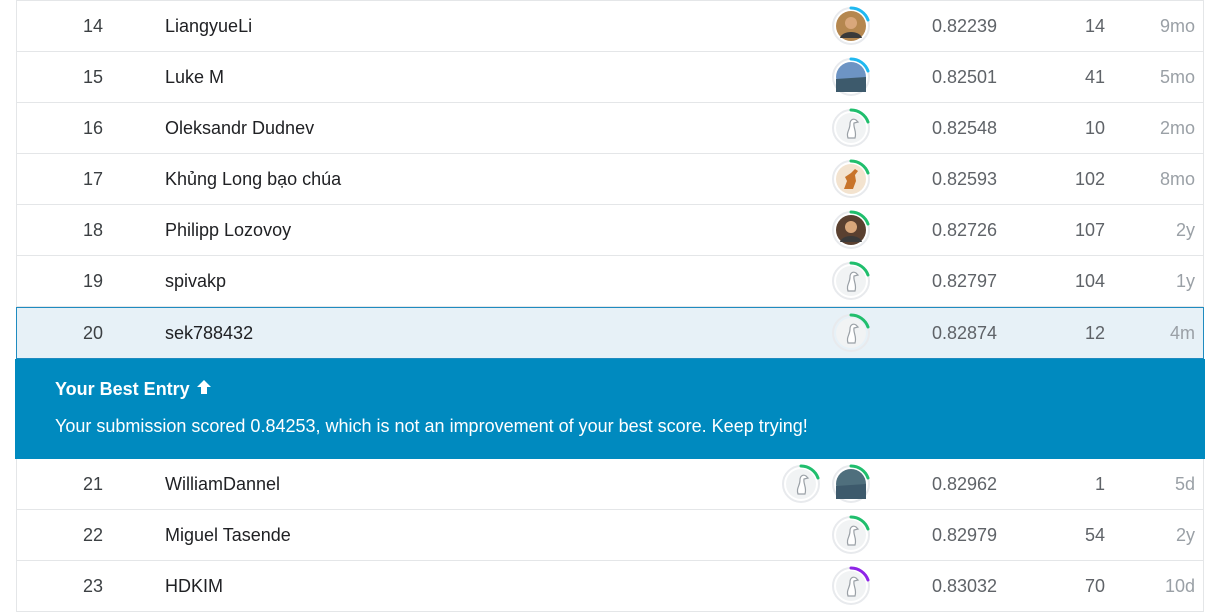  Describe the element at coordinates (965, 332) in the screenshot. I see `score-cell: 0.82874` at that location.